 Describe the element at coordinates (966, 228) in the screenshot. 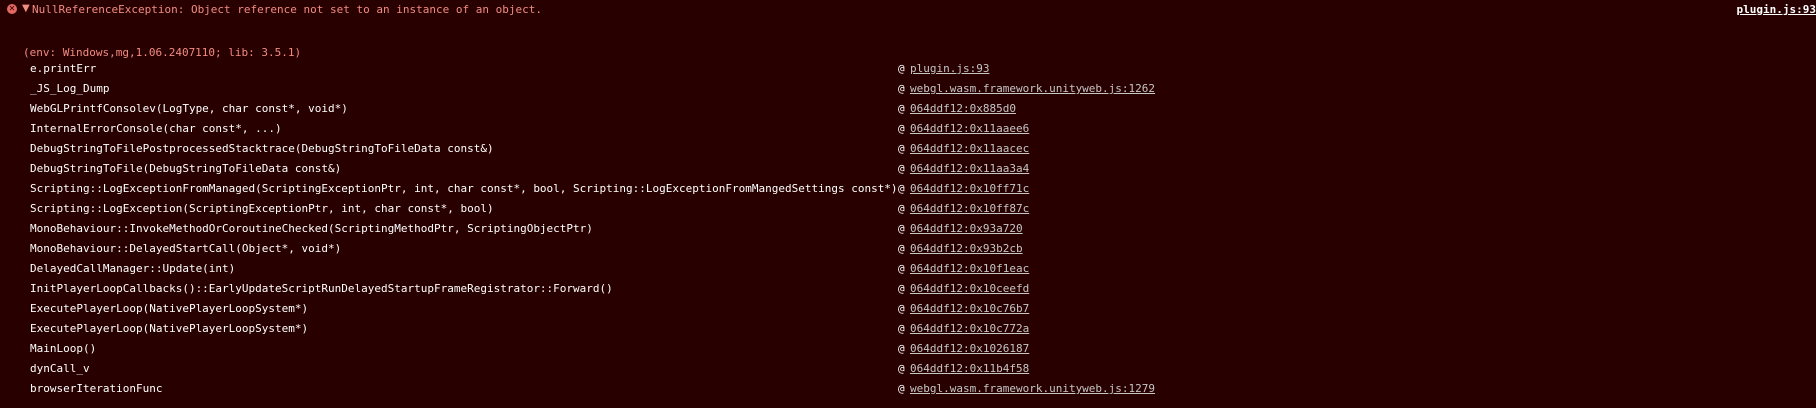

I see `stack-frame-source-link: 064ddf12:0x93a720` at that location.